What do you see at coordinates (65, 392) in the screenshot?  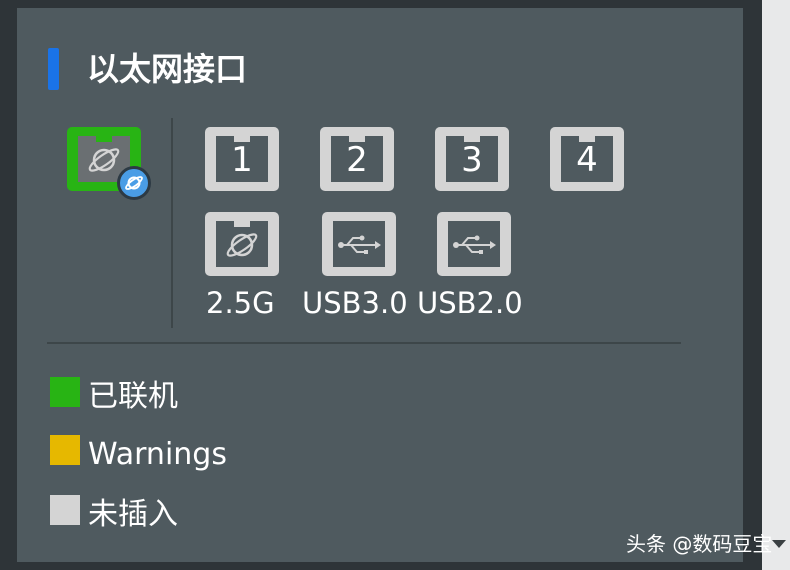 I see `legend-swatch-connected` at bounding box center [65, 392].